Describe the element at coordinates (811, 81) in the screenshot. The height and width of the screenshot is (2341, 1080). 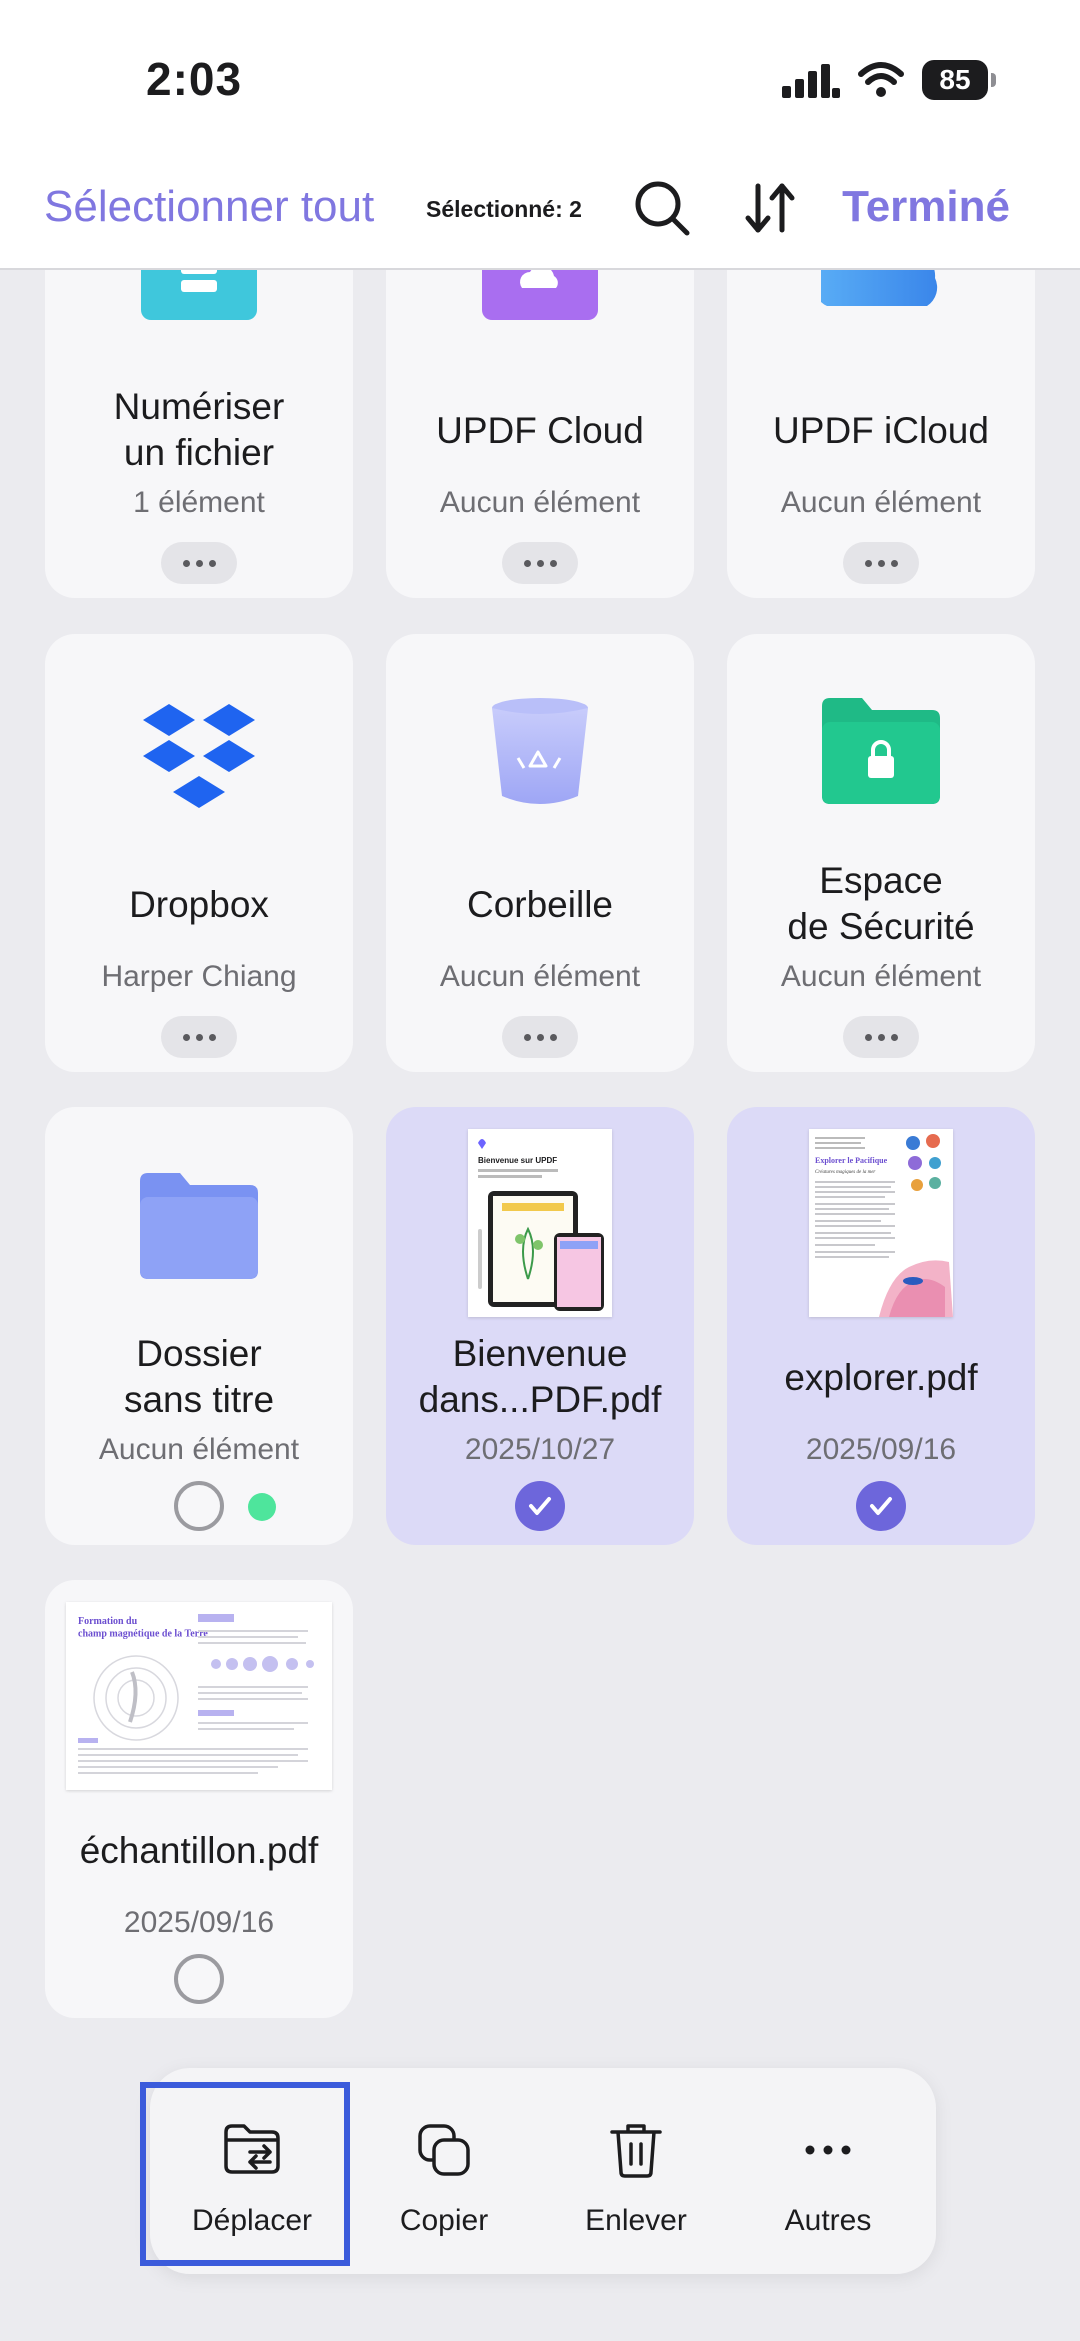
I see `signal-icon` at that location.